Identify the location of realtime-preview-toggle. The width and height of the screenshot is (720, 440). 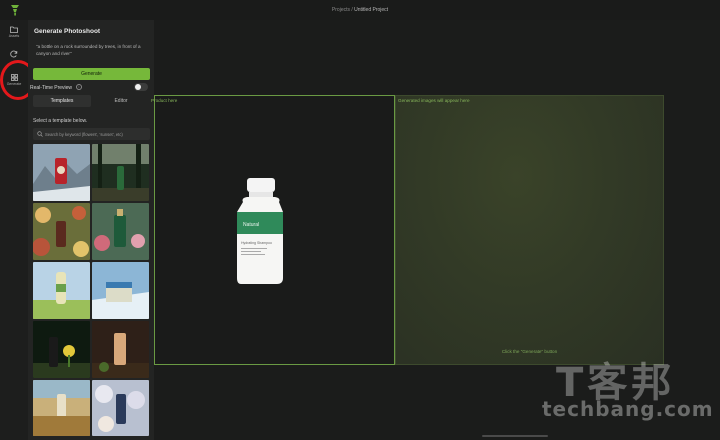
(141, 87).